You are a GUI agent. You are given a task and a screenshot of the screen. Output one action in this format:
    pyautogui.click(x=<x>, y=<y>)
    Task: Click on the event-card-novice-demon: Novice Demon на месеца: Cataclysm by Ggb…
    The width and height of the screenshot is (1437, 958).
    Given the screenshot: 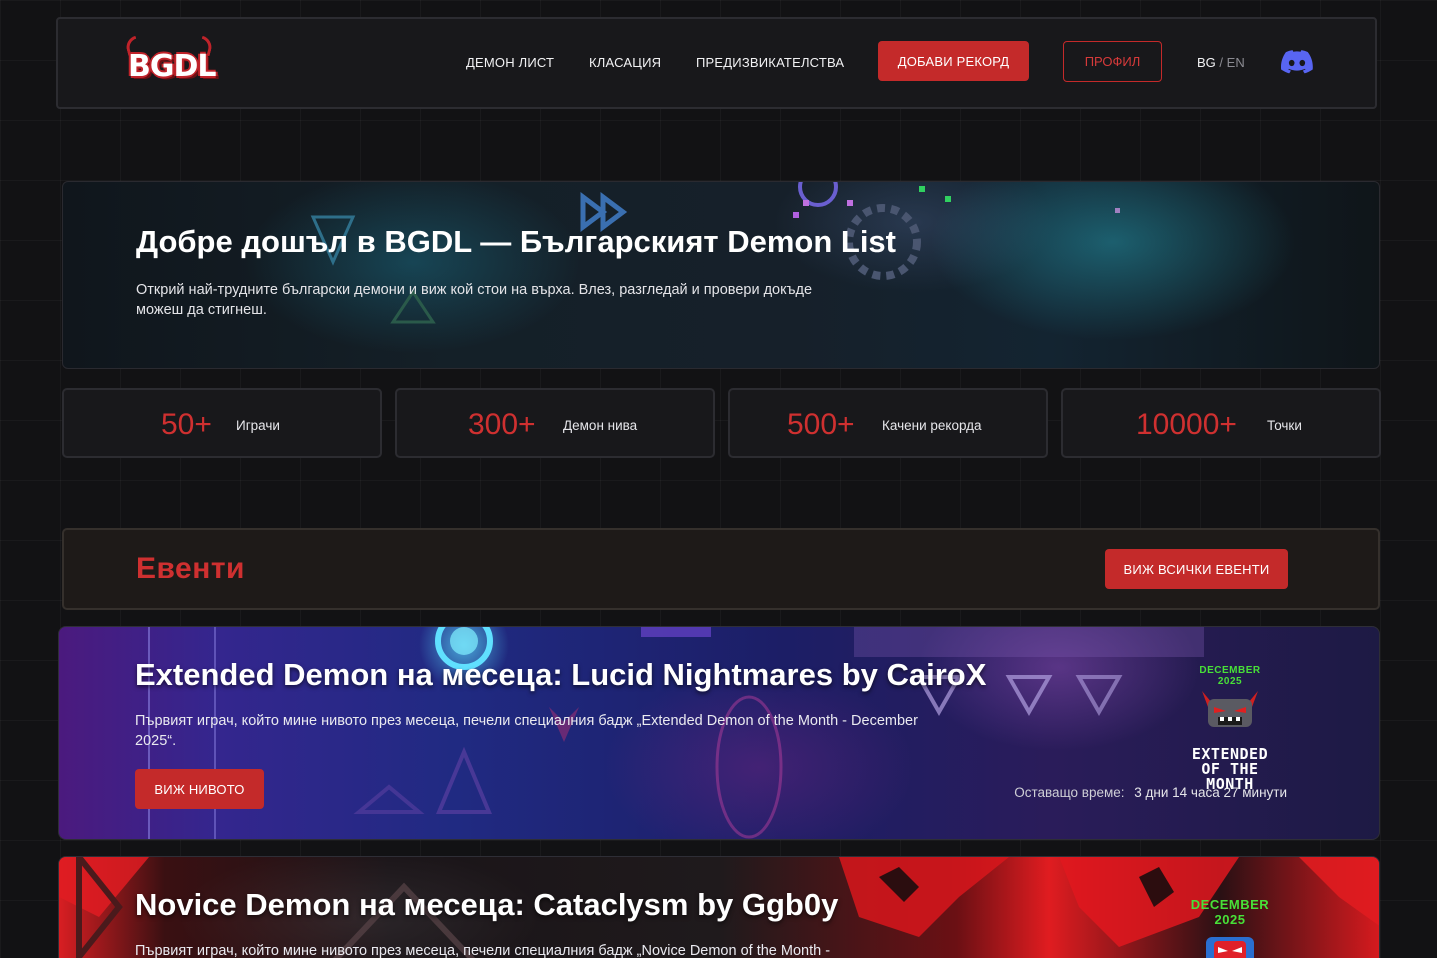 What is the action you would take?
    pyautogui.click(x=719, y=907)
    